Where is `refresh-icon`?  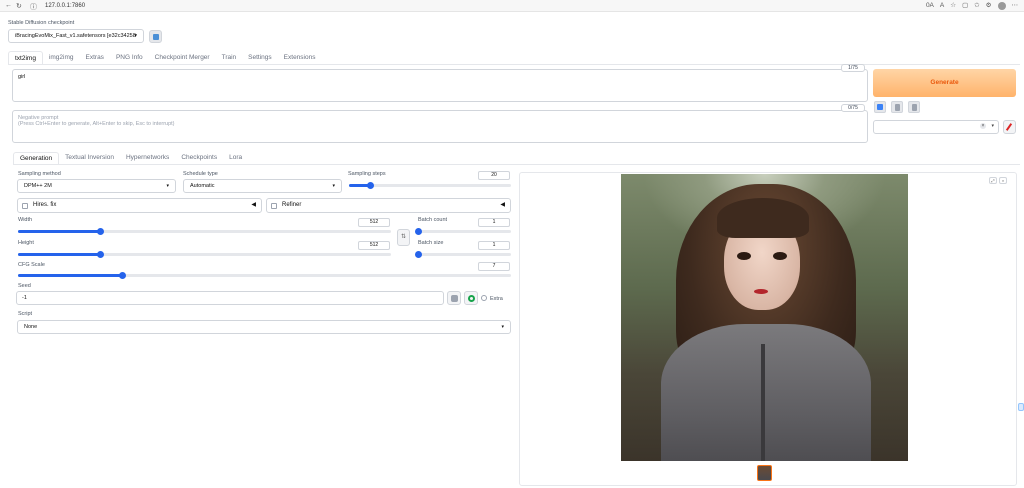 refresh-icon is located at coordinates (156, 37).